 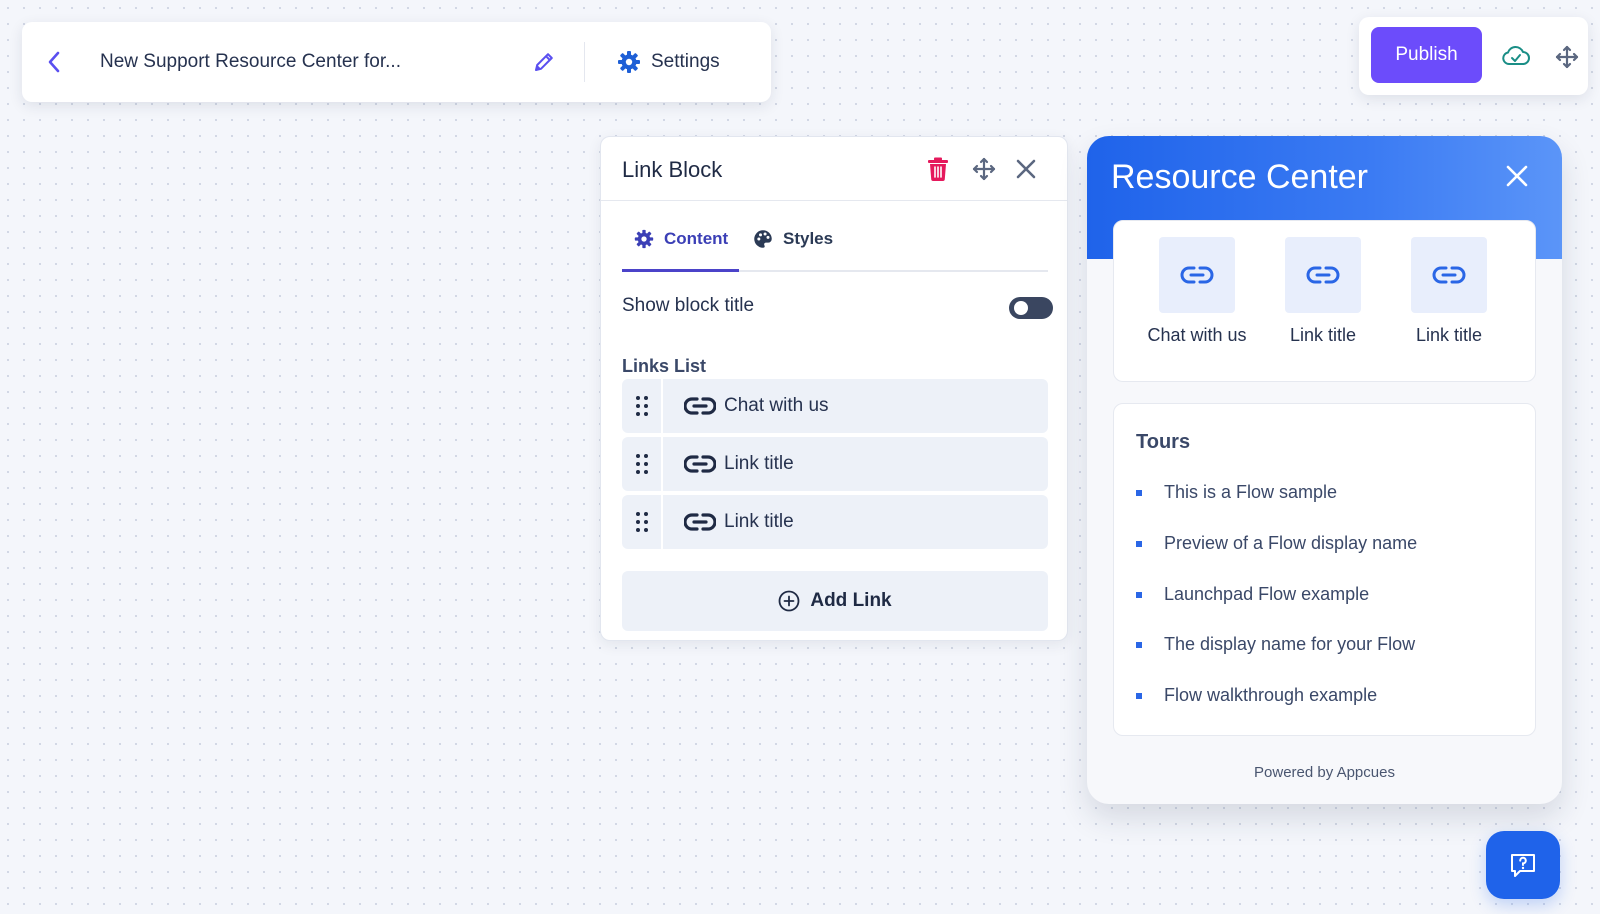 What do you see at coordinates (776, 405) in the screenshot?
I see `link-item-label: Chat with us` at bounding box center [776, 405].